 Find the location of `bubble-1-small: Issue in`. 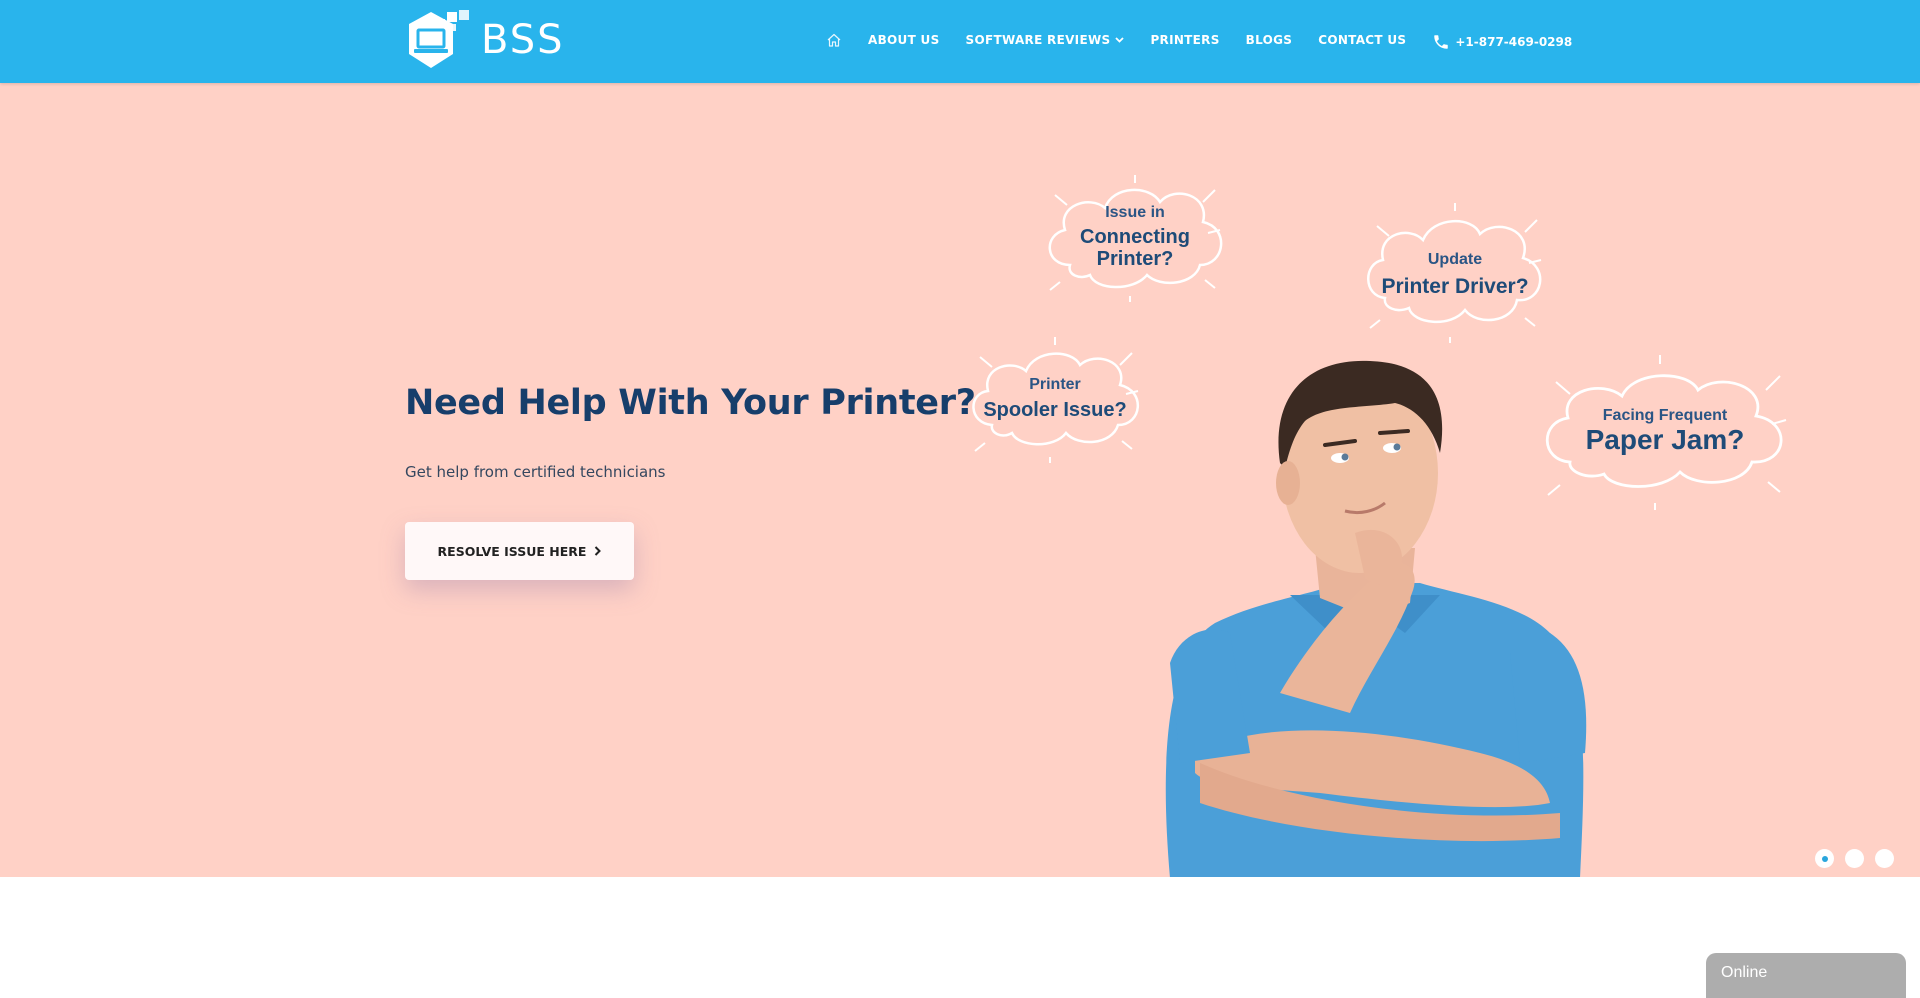

bubble-1-small: Issue in is located at coordinates (1135, 212).